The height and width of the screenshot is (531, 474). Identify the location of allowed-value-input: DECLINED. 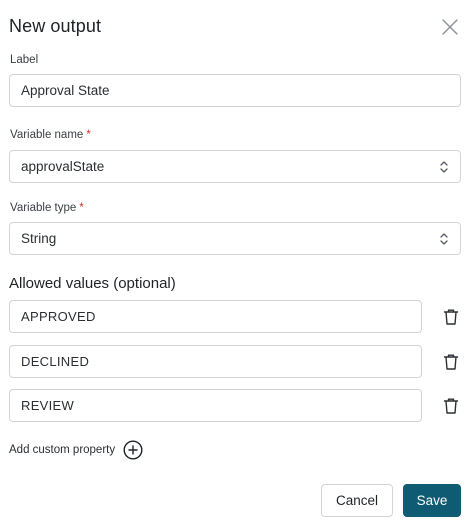
(215, 361).